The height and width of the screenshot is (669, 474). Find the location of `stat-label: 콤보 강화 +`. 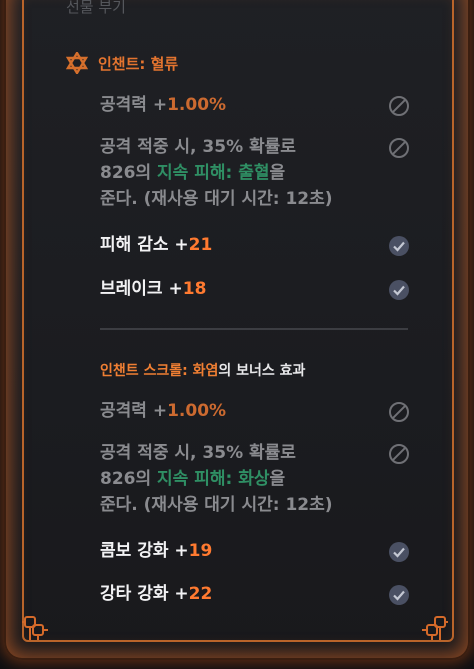

stat-label: 콤보 강화 + is located at coordinates (144, 551).